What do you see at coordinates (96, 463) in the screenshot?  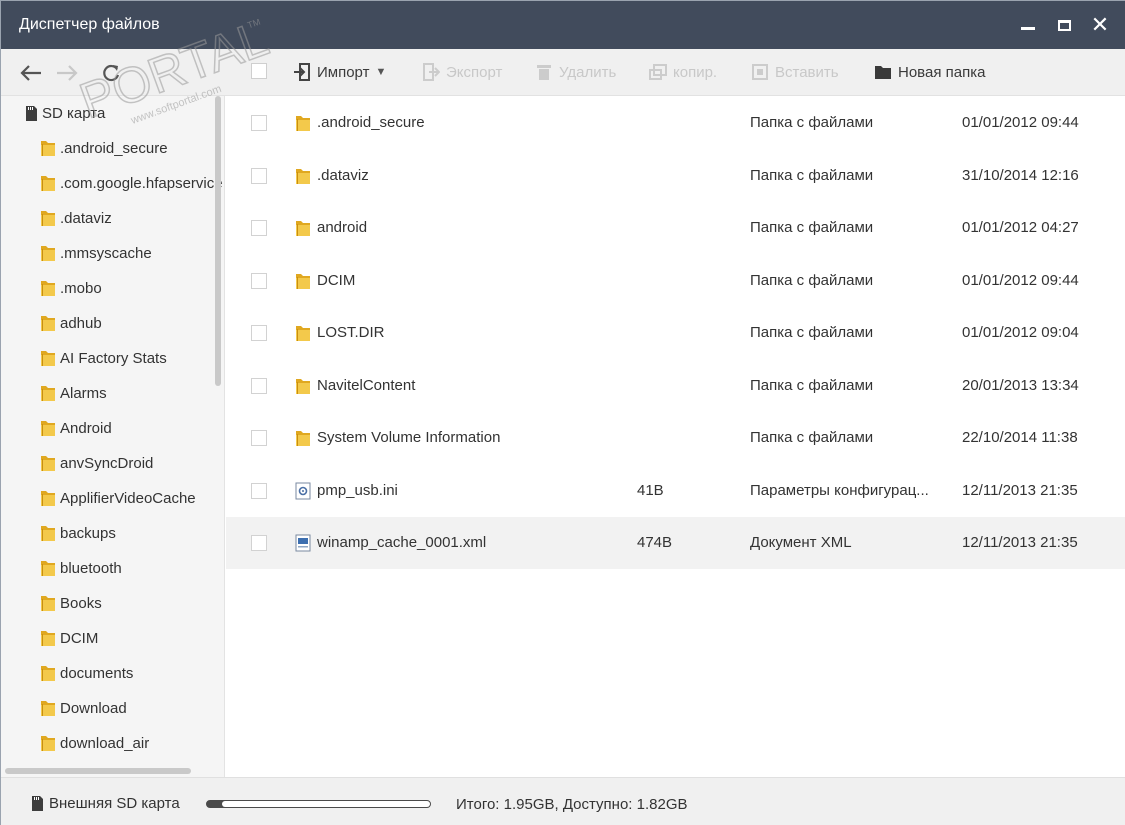 I see `sidebar-item: anvSyncDroid` at bounding box center [96, 463].